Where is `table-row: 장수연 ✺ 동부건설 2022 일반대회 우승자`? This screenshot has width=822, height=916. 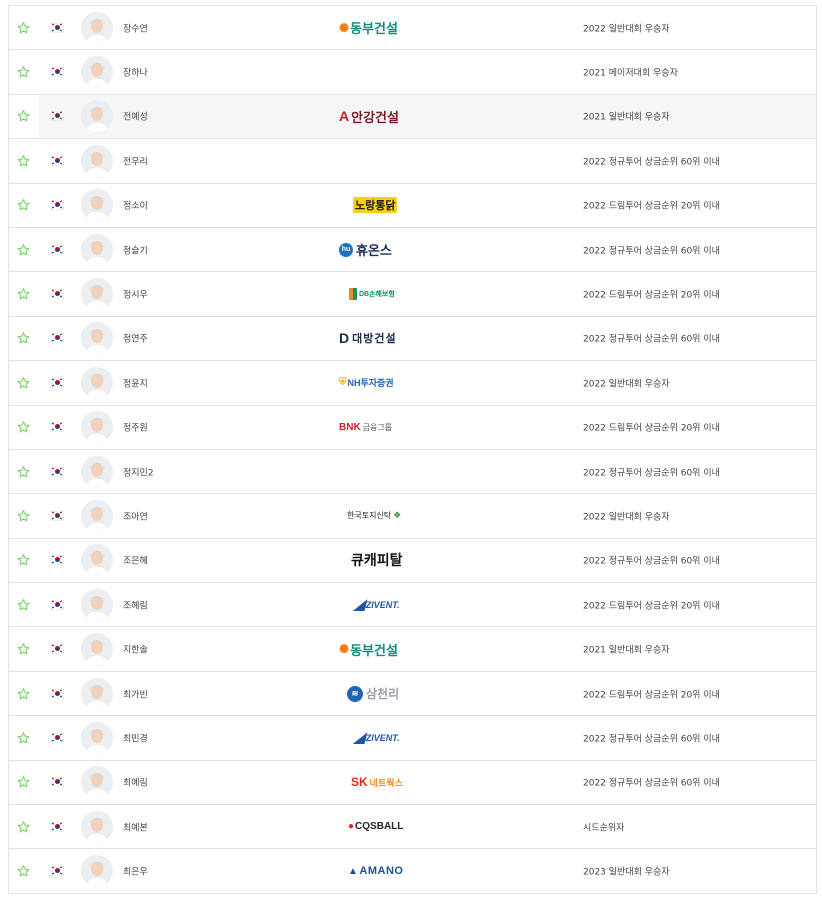
table-row: 장수연 ✺ 동부건설 2022 일반대회 우승자 is located at coordinates (412, 28).